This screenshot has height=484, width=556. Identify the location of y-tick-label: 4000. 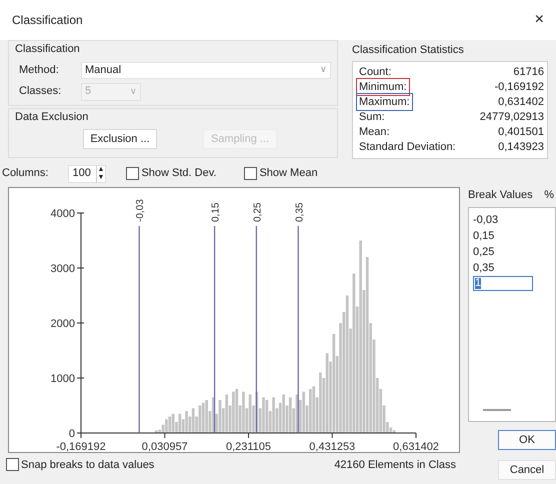
(62, 214).